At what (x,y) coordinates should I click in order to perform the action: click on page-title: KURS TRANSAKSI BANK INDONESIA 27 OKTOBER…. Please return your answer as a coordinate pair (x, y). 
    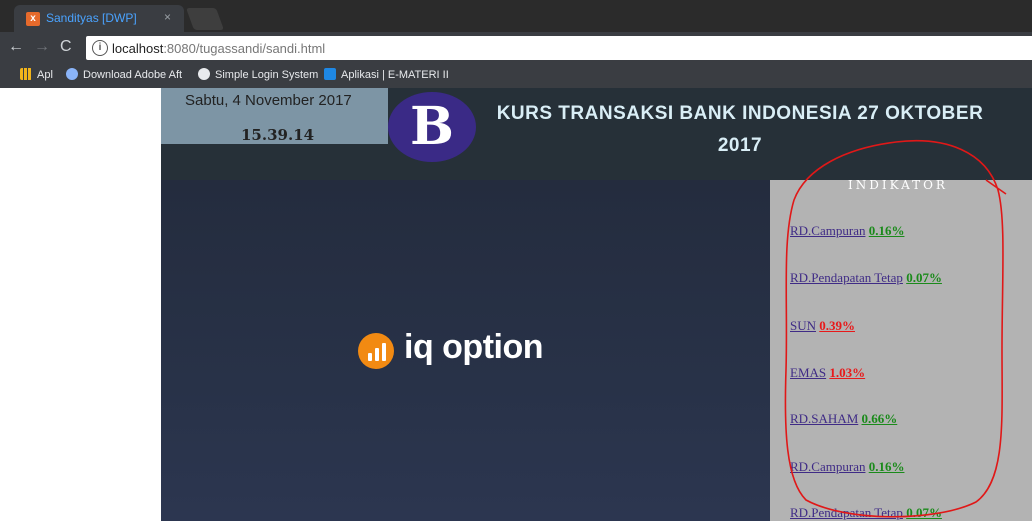
    Looking at the image, I should click on (740, 129).